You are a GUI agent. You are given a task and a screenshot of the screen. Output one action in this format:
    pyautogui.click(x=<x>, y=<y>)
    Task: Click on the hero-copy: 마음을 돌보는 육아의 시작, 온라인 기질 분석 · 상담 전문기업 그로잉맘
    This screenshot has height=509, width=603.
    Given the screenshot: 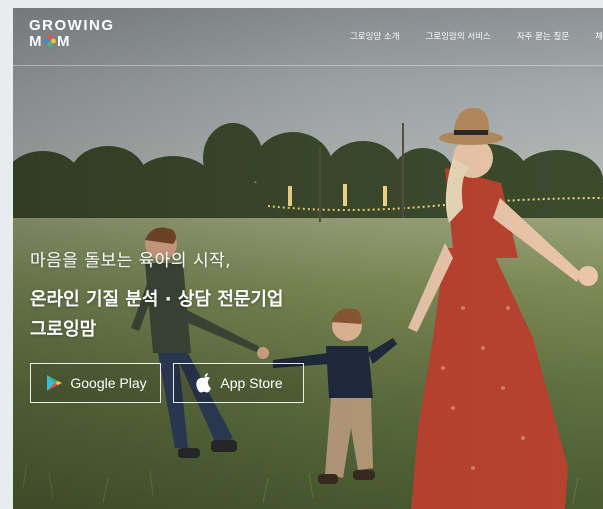 What is the action you would take?
    pyautogui.click(x=156, y=295)
    